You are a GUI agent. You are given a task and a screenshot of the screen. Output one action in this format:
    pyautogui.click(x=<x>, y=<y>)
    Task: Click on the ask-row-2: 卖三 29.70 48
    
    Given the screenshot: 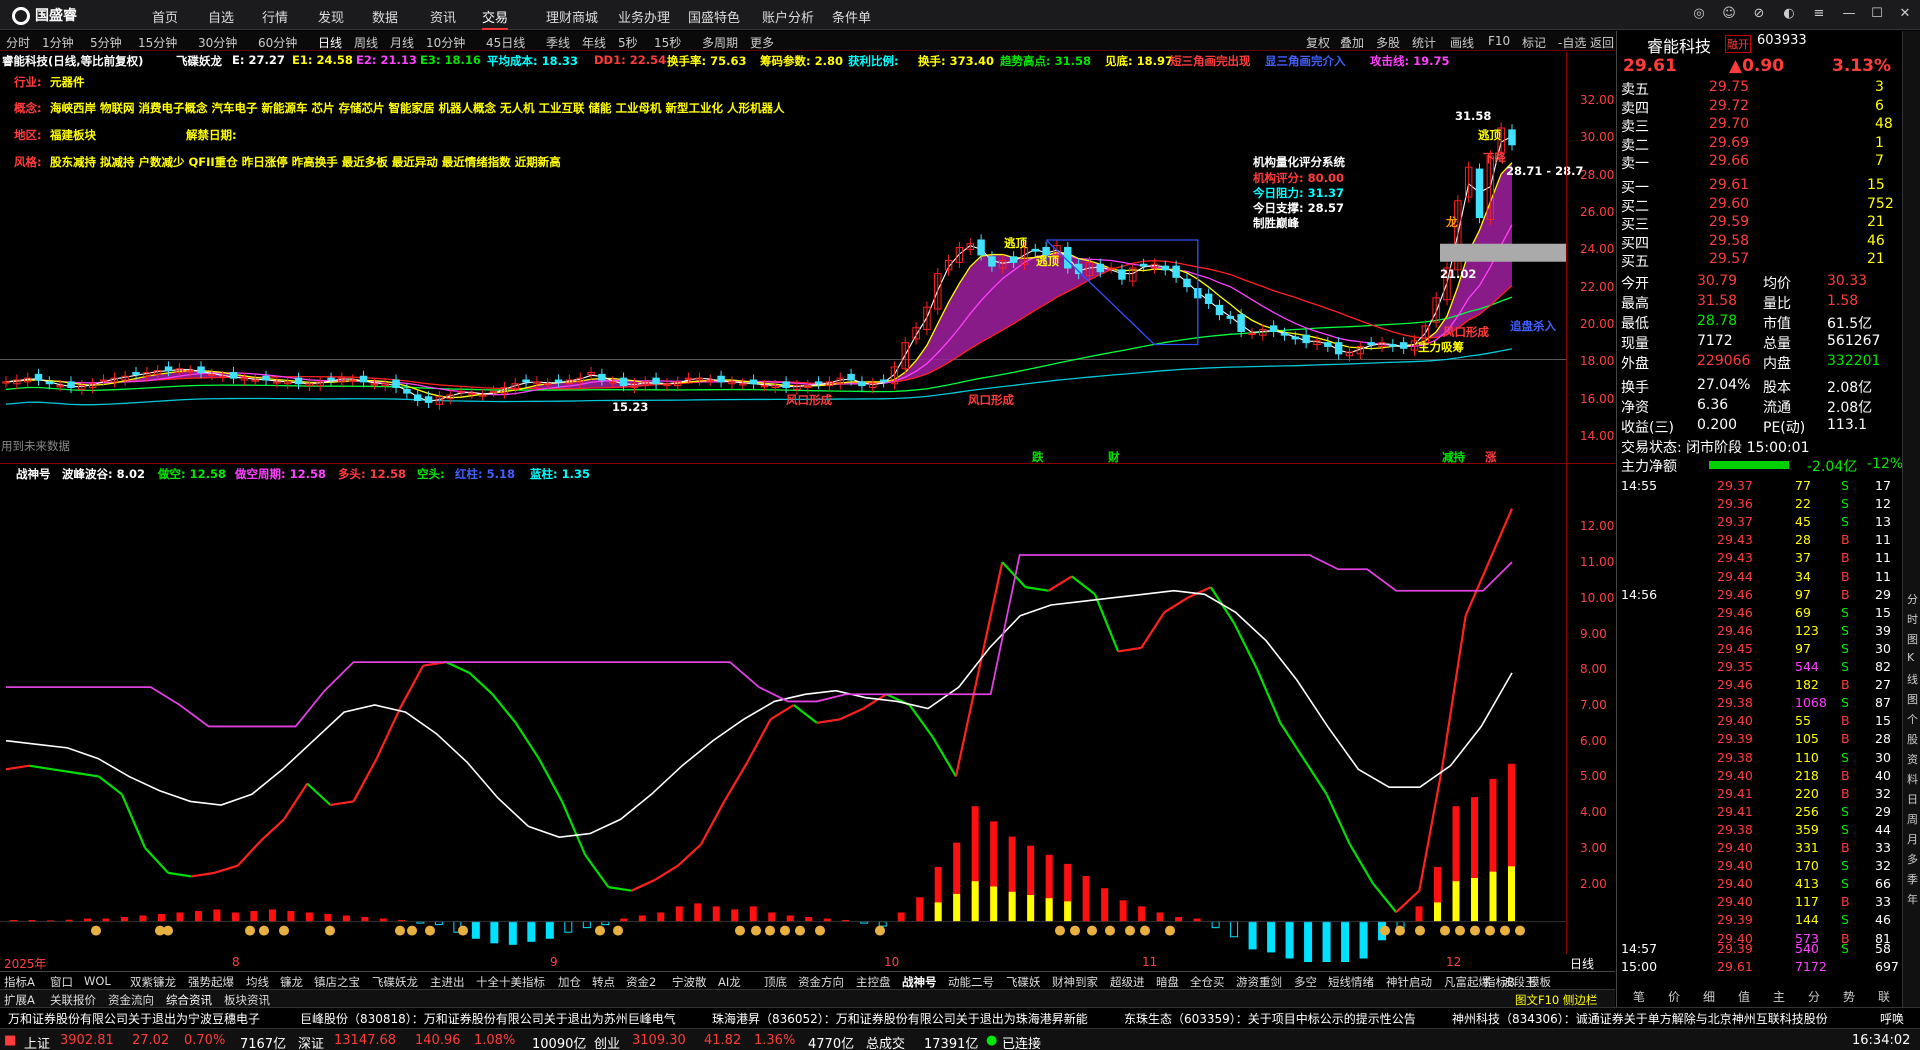 What is the action you would take?
    pyautogui.click(x=1759, y=125)
    